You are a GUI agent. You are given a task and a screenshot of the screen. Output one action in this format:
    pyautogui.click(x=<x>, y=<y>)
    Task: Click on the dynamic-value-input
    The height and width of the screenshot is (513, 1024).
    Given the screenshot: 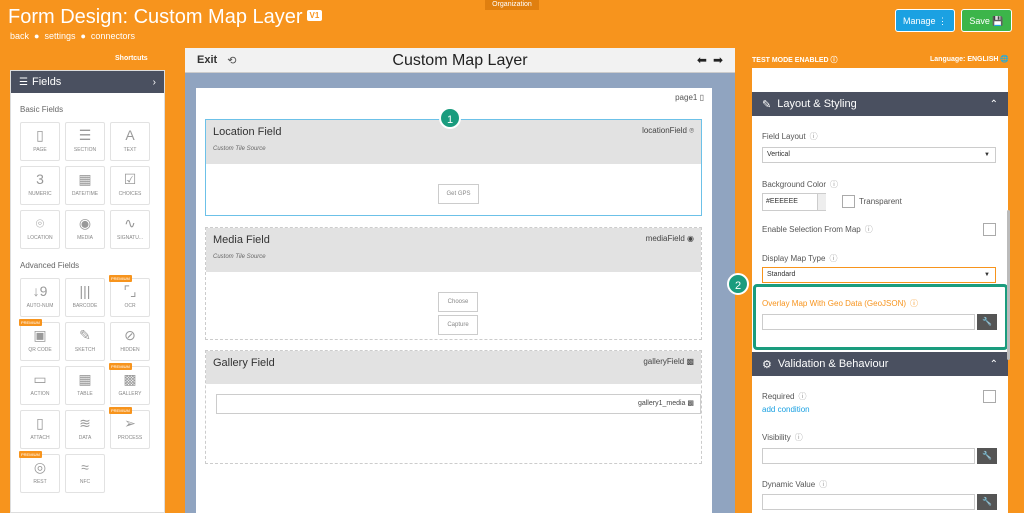 What is the action you would take?
    pyautogui.click(x=868, y=502)
    